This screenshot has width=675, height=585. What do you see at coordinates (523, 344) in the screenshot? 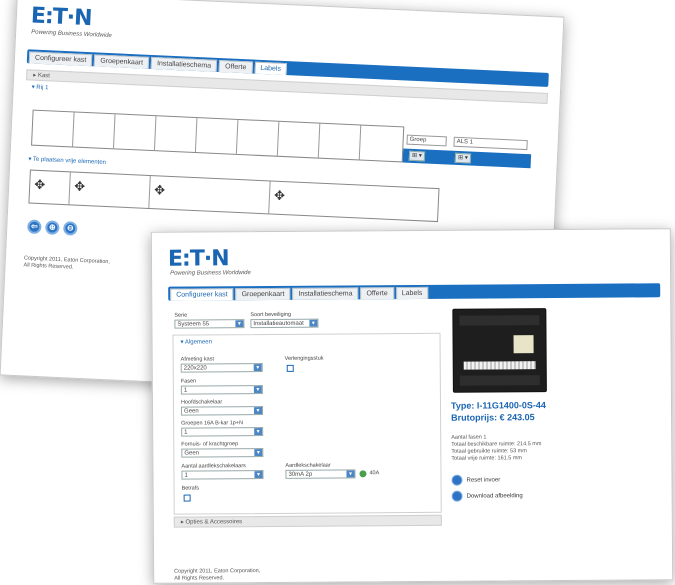
I see `cabinet-module` at bounding box center [523, 344].